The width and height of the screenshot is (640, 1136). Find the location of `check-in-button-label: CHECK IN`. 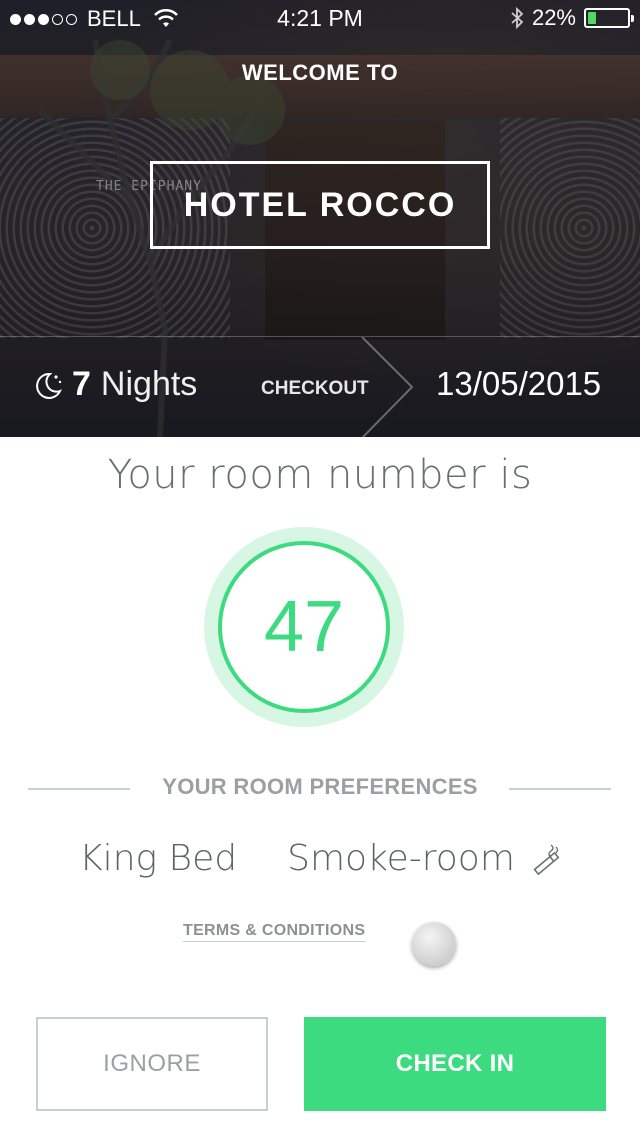

check-in-button-label: CHECK IN is located at coordinates (455, 1063).